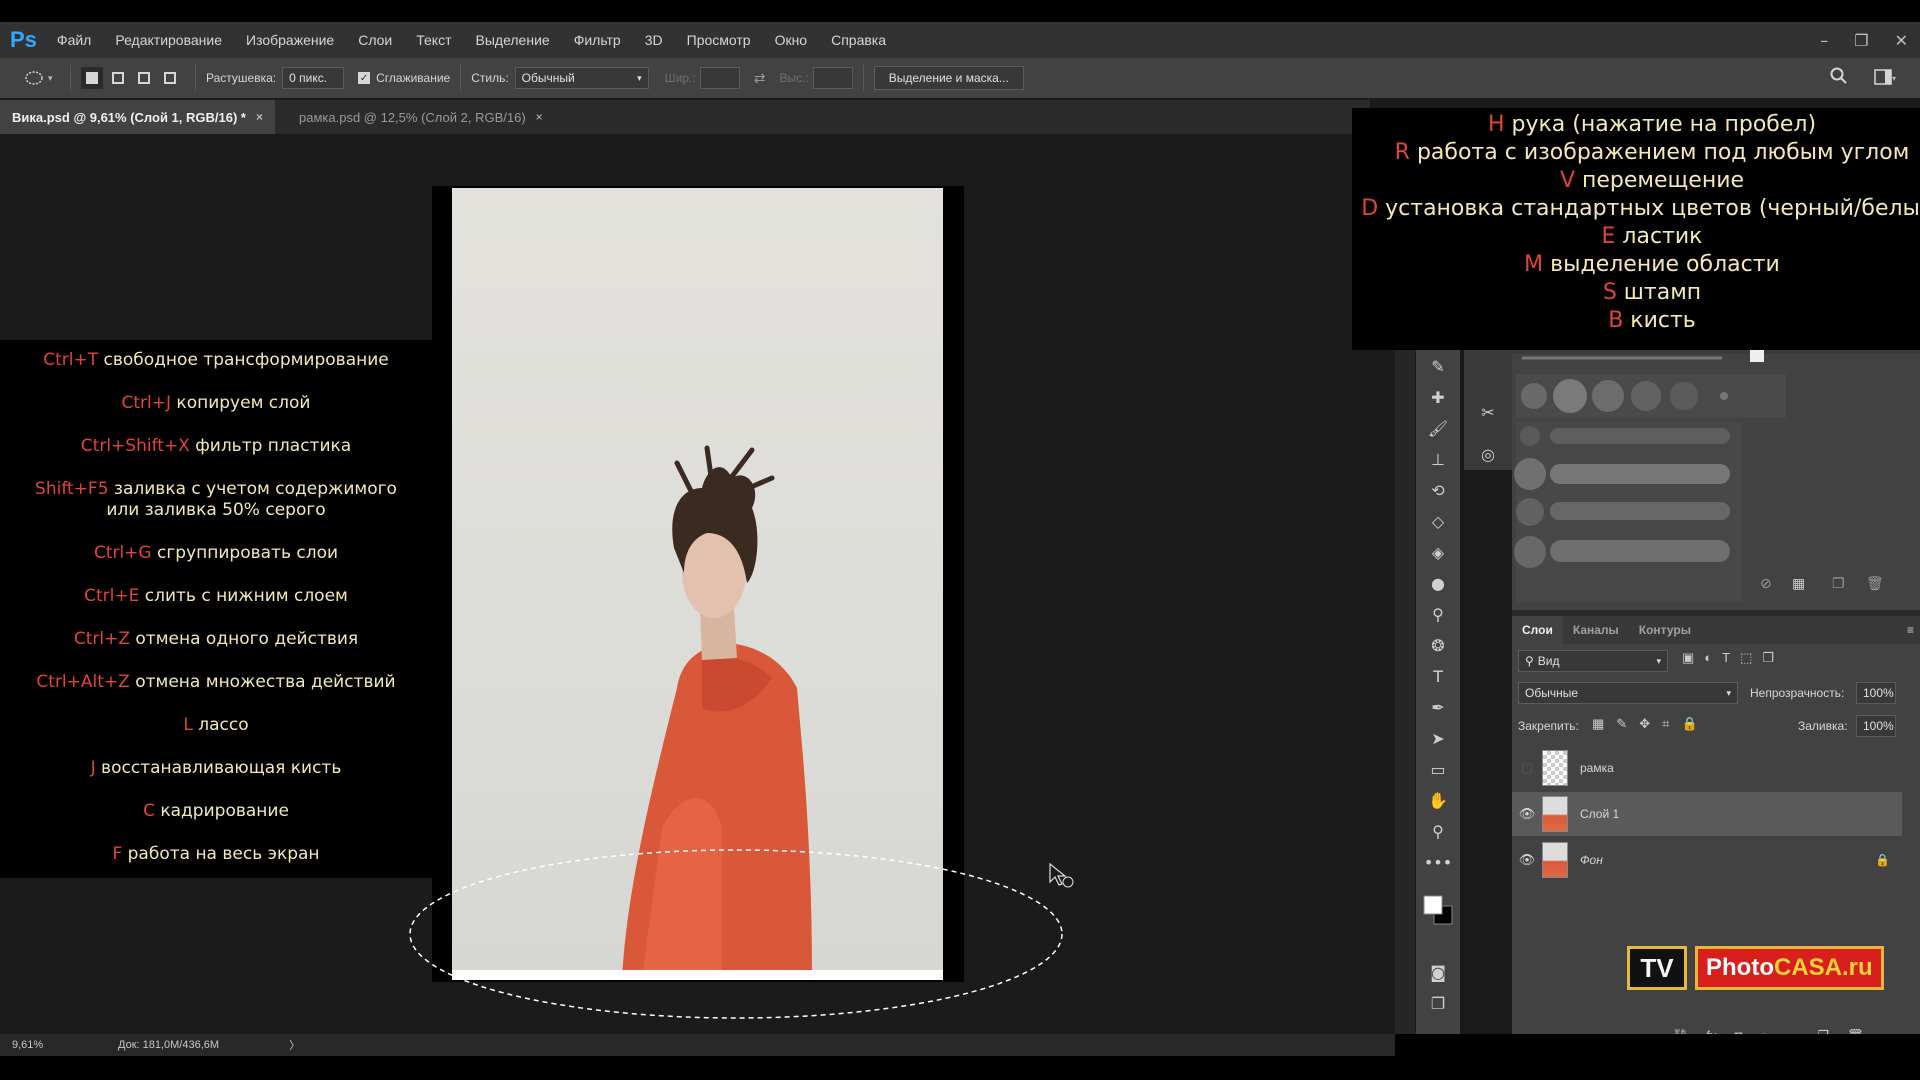  Describe the element at coordinates (719, 40) in the screenshot. I see `menu-view: Просмотр` at that location.